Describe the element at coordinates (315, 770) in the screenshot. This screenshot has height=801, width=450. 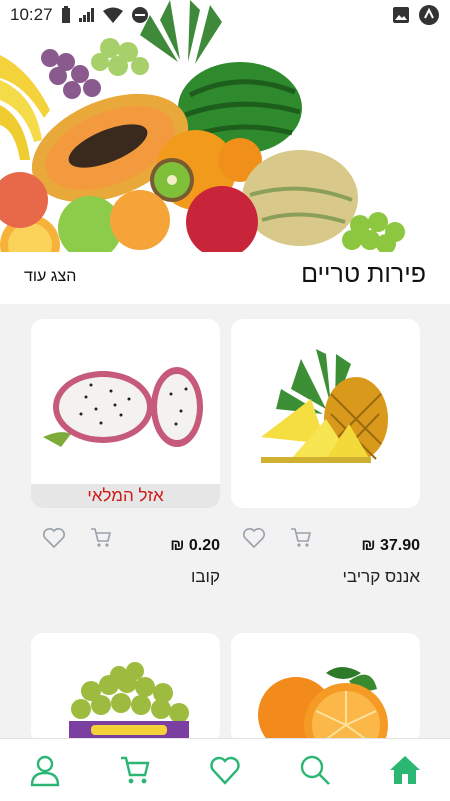
I see `search-icon` at that location.